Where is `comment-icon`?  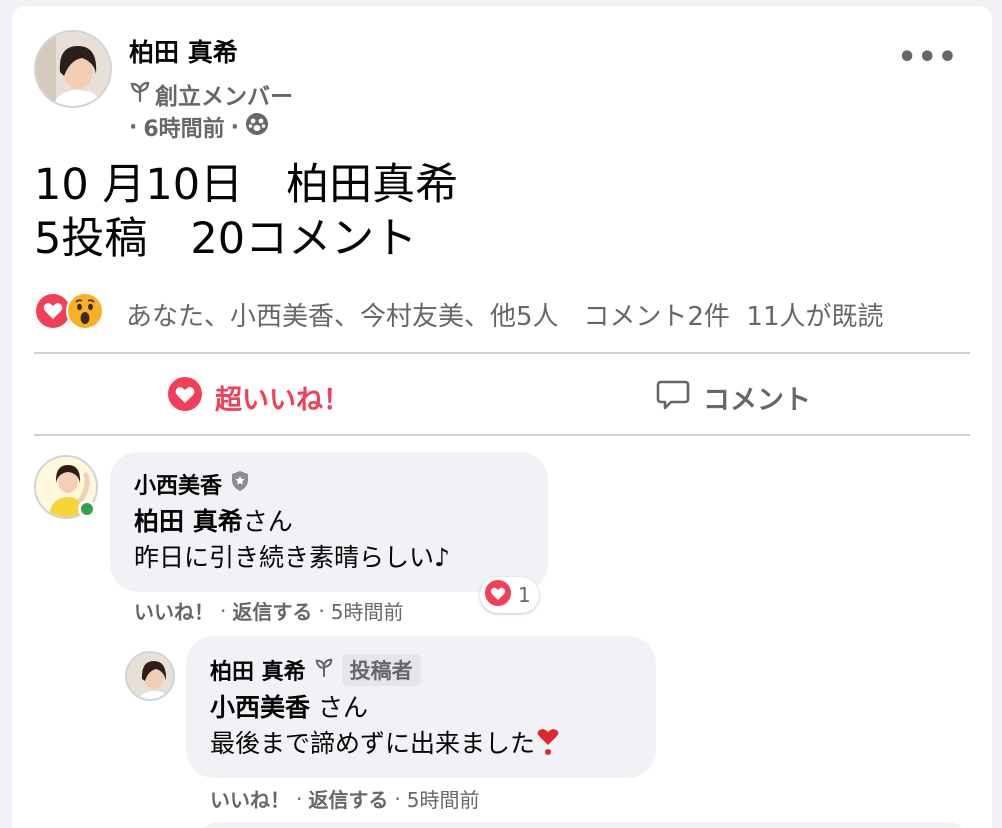
comment-icon is located at coordinates (673, 397).